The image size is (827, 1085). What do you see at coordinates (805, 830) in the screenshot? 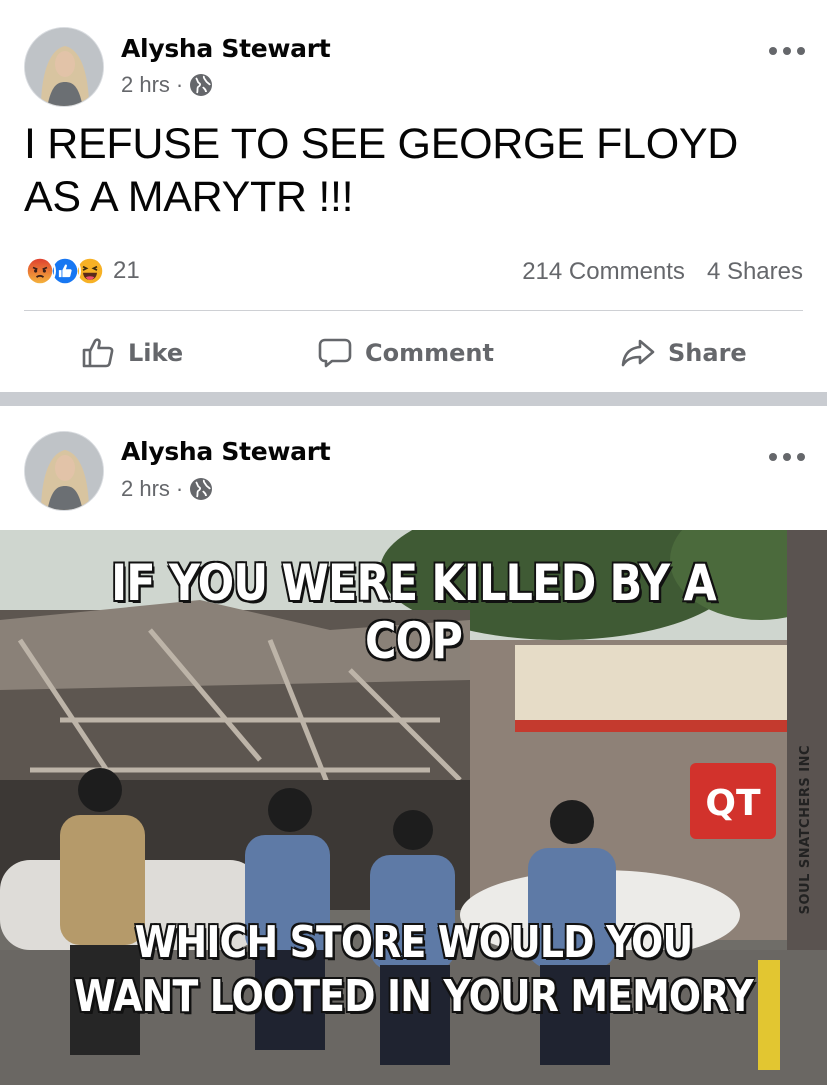
I see `meme-watermark: SOUL SNATCHERS INC` at bounding box center [805, 830].